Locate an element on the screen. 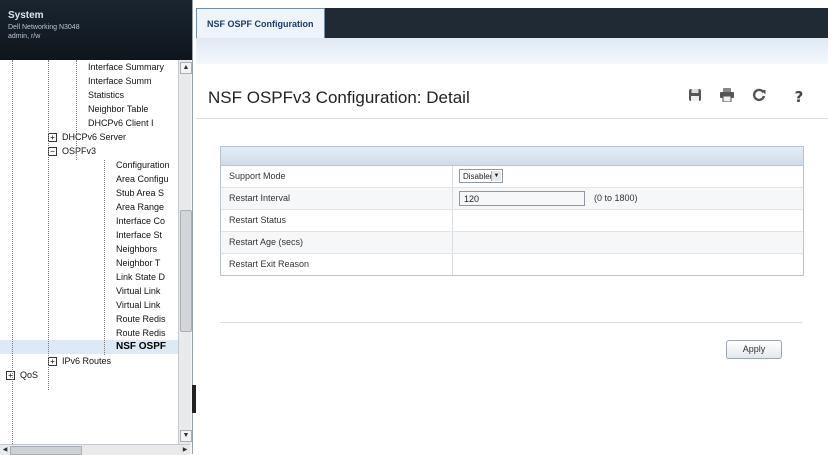 Image resolution: width=831 pixels, height=455 pixels. page-title: NSF OSPFv3 Configuration: Detail is located at coordinates (339, 97).